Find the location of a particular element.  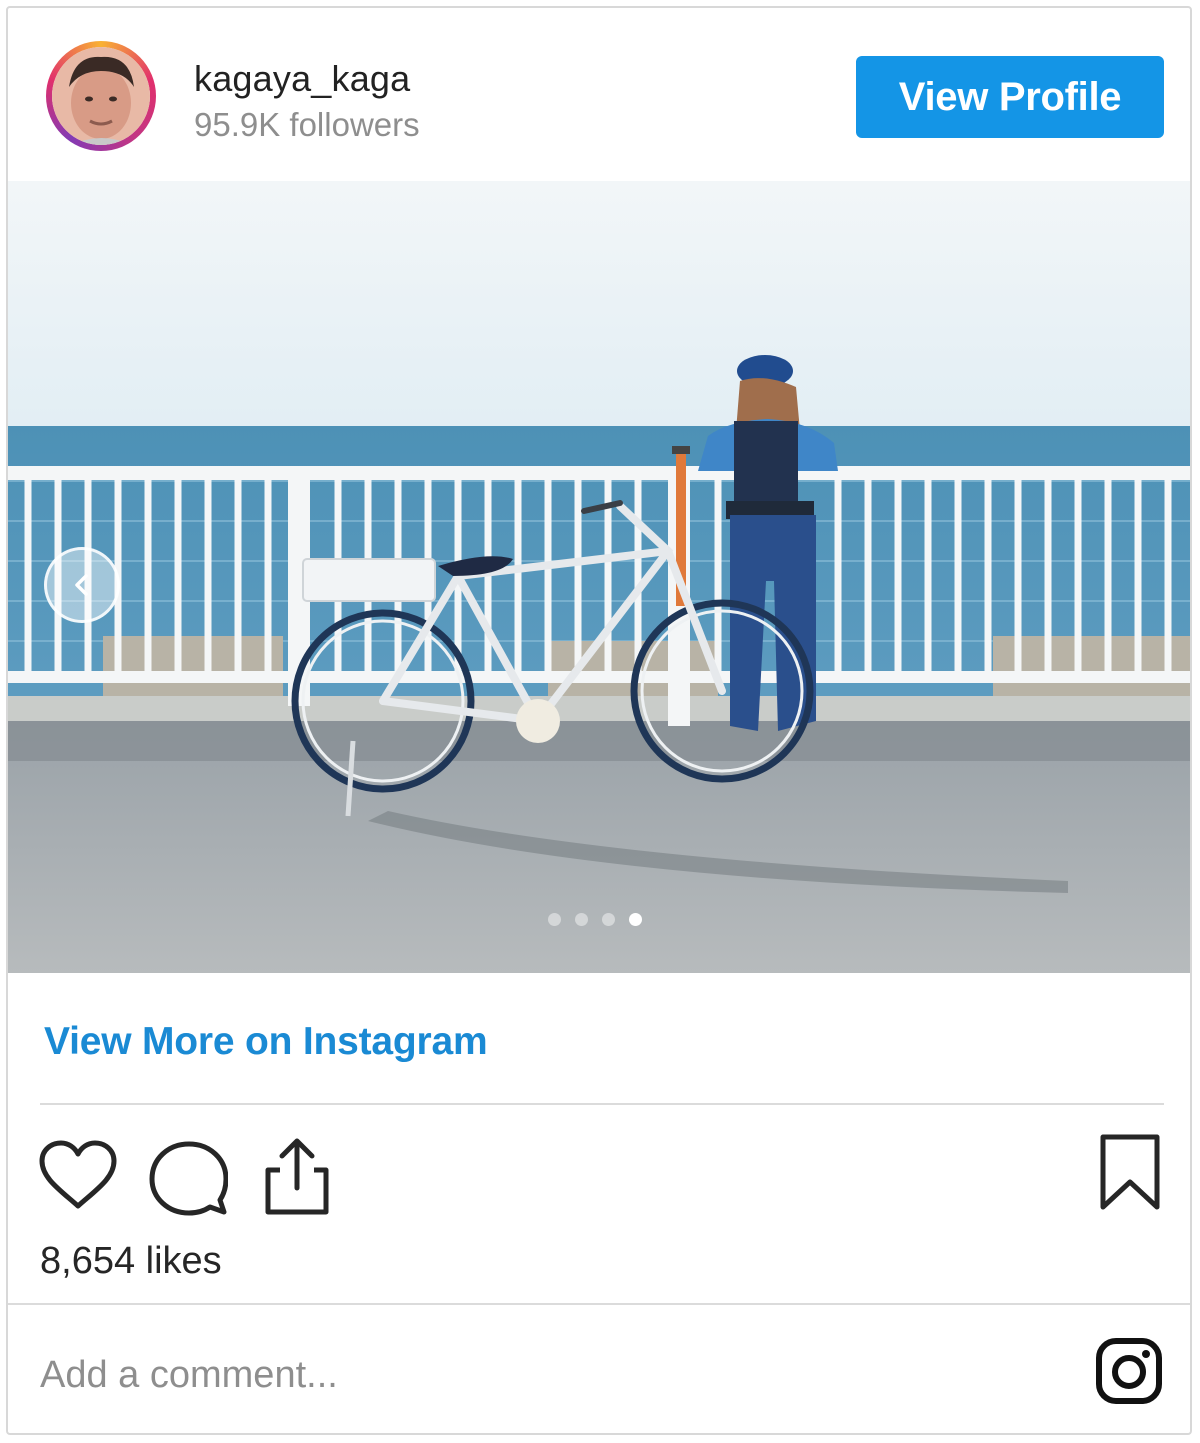

bookmark-button is located at coordinates (1130, 1174).